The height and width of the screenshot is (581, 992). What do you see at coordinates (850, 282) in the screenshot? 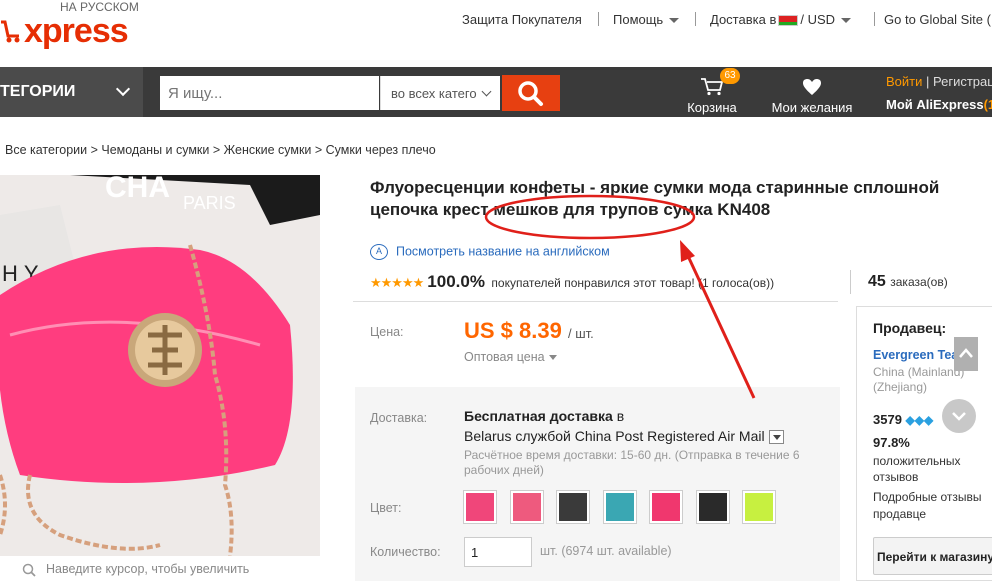
I see `divider` at bounding box center [850, 282].